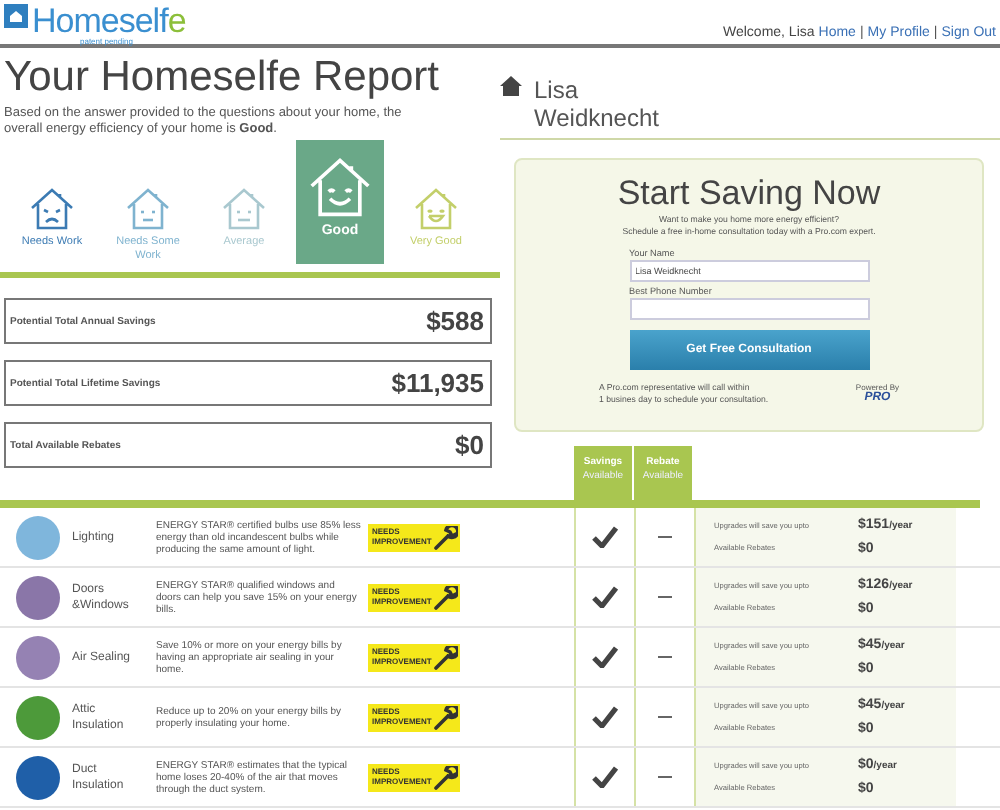 The height and width of the screenshot is (810, 1000). Describe the element at coordinates (16, 16) in the screenshot. I see `house-logo-icon` at that location.